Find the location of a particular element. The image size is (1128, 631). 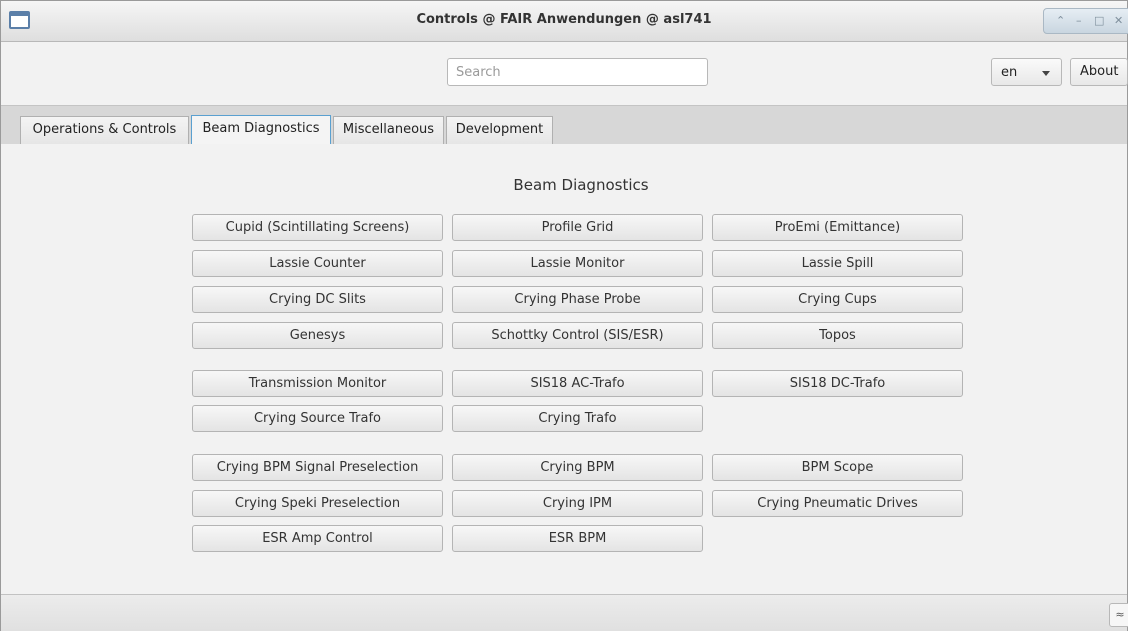

app-button: Cupid (Scintillating Screens) is located at coordinates (317, 227).